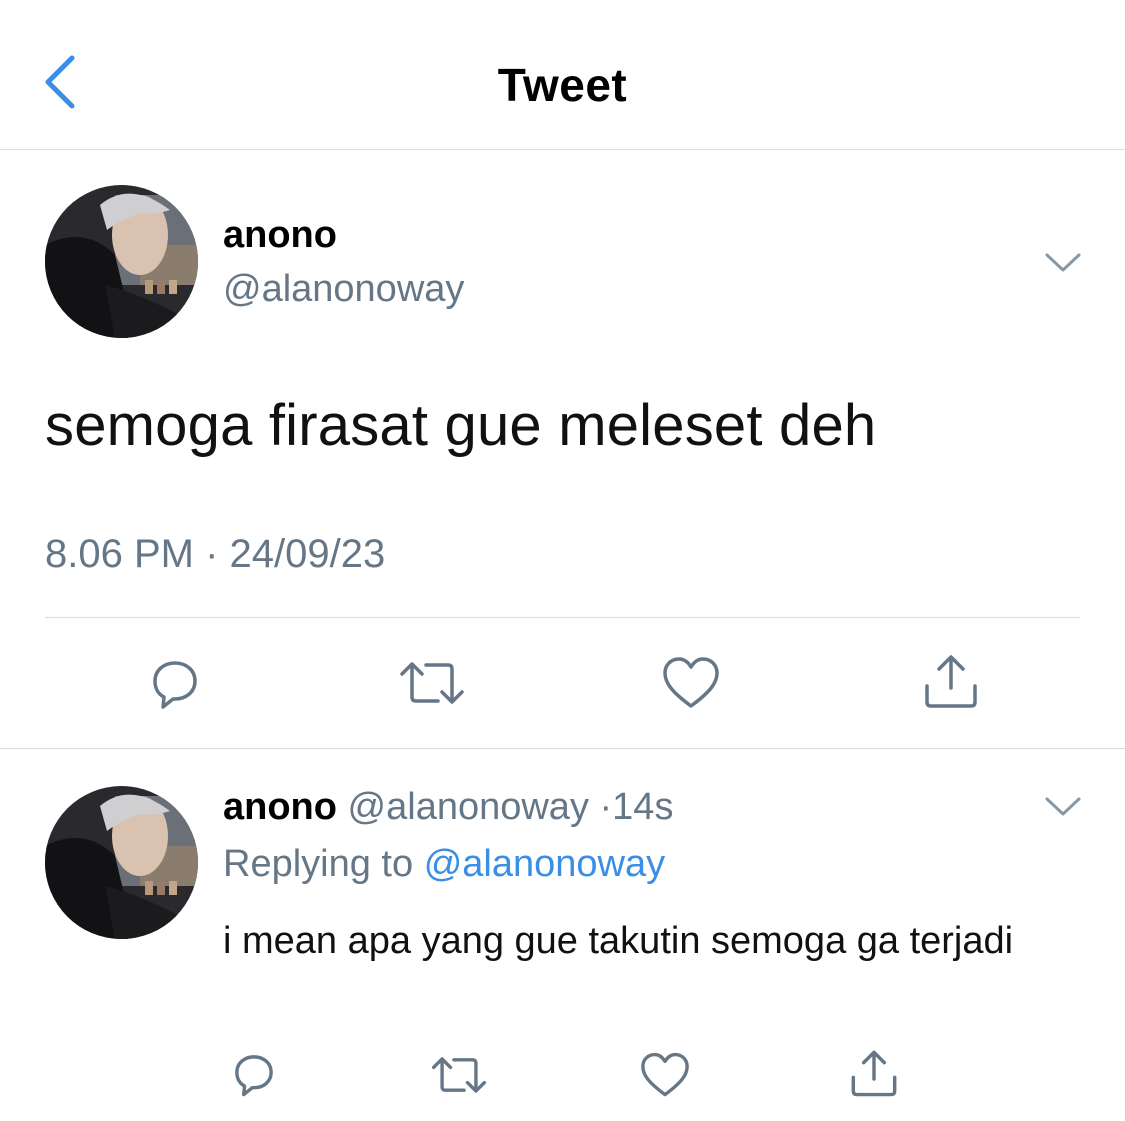 This screenshot has height=1121, width=1125. I want to click on tweet-age: 14s, so click(643, 807).